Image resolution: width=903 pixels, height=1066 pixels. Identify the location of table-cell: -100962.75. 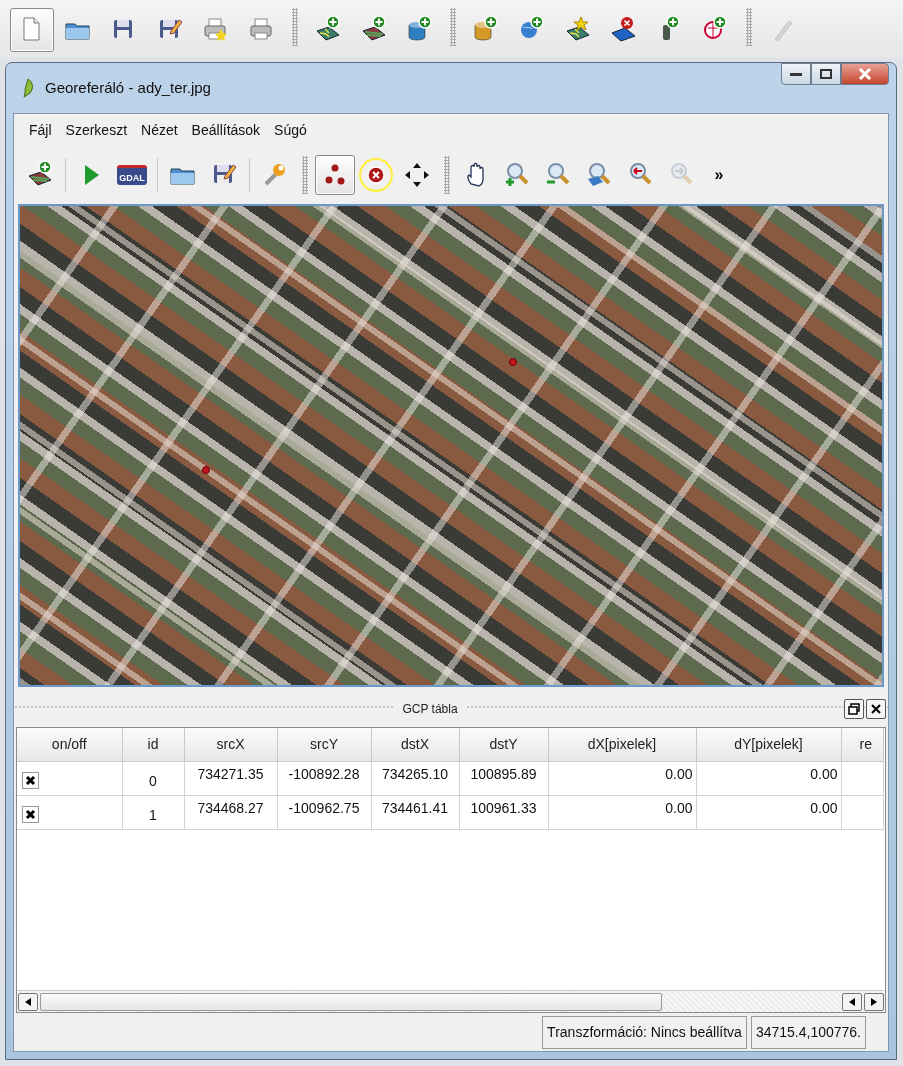
(324, 807).